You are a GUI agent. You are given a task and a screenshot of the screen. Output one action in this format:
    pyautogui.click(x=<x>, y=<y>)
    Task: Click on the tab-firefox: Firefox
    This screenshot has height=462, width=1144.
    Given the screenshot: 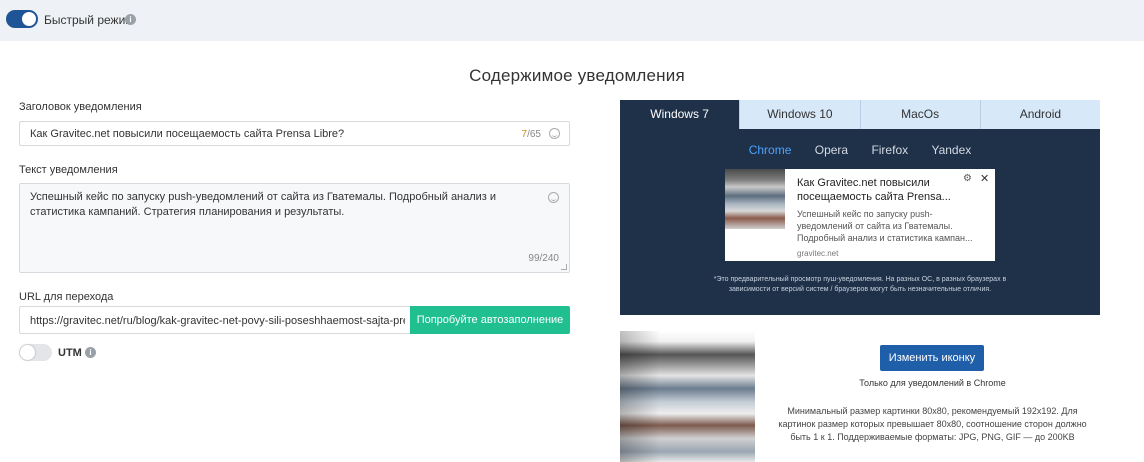 What is the action you would take?
    pyautogui.click(x=889, y=150)
    